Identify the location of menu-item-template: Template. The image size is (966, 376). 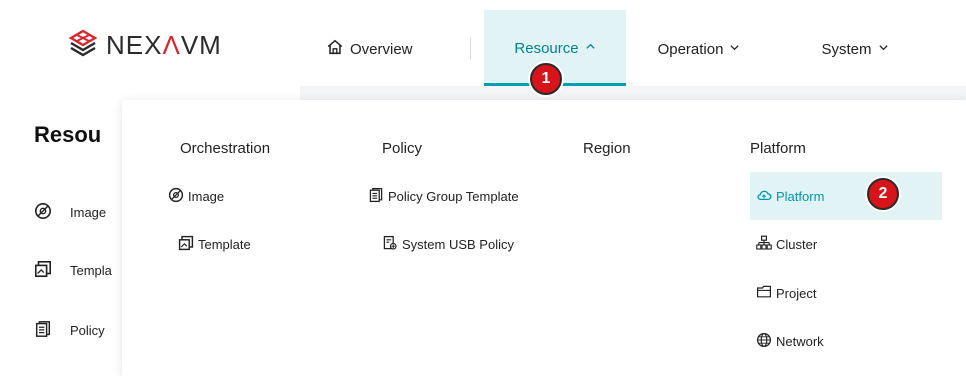
(214, 244).